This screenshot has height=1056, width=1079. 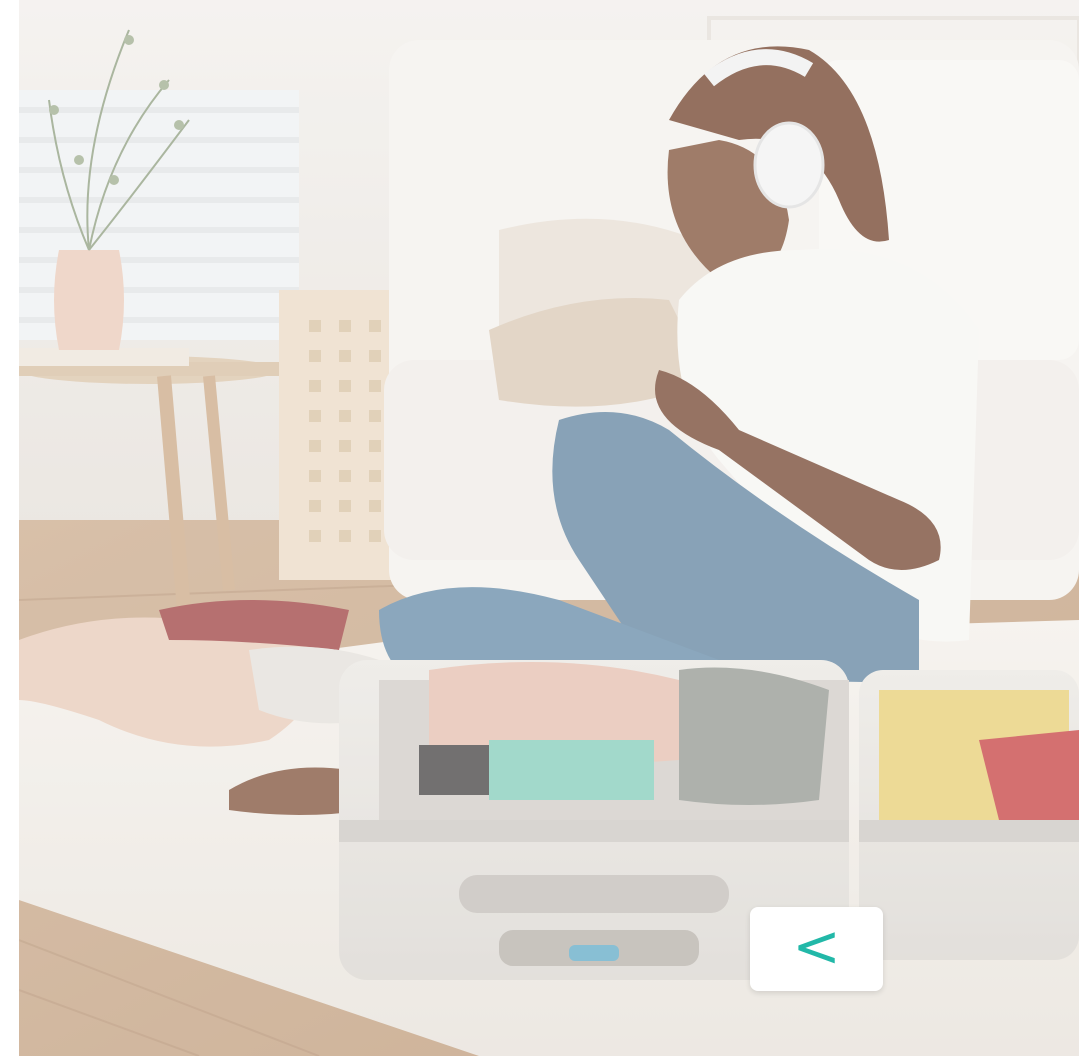 I want to click on chevron-left-icon: <, so click(x=816, y=946).